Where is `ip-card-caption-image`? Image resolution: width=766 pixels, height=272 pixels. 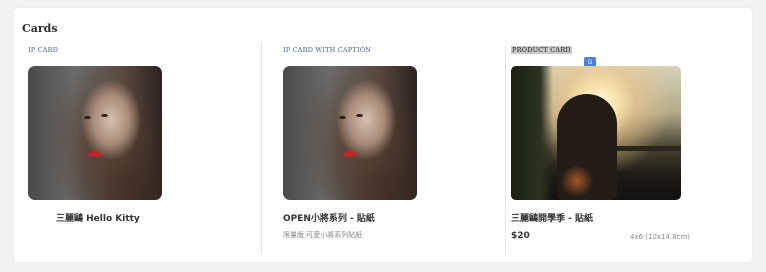
ip-card-caption-image is located at coordinates (350, 133).